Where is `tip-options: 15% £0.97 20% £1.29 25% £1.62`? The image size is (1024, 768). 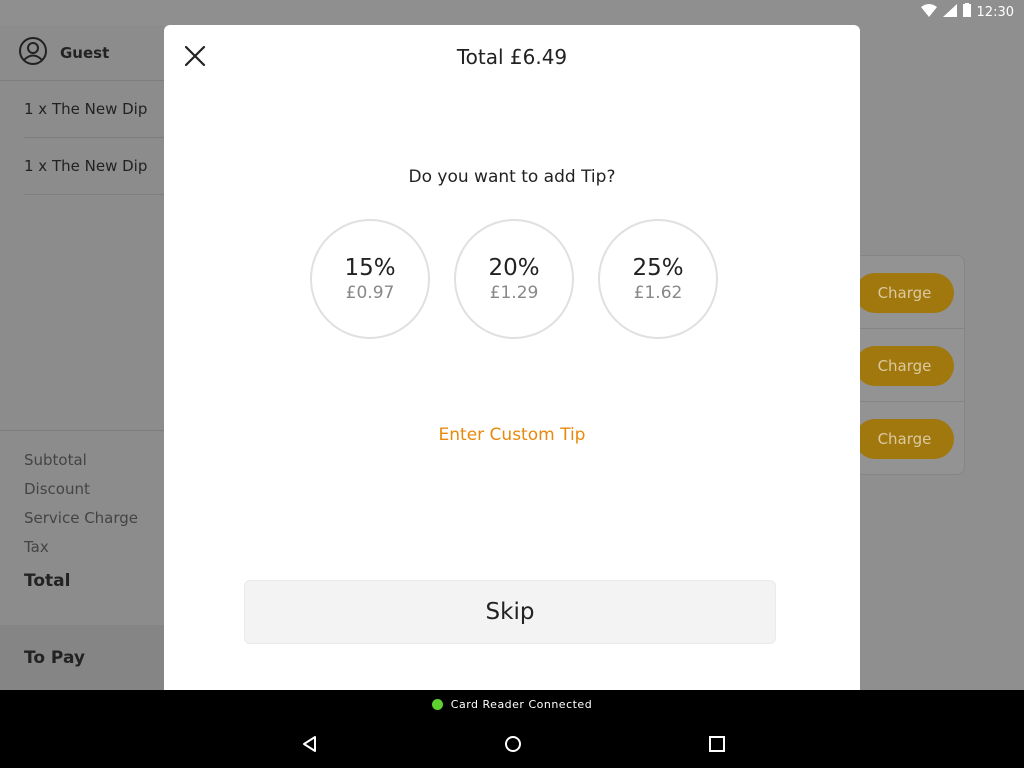 tip-options: 15% £0.97 20% £1.29 25% £1.62 is located at coordinates (514, 279).